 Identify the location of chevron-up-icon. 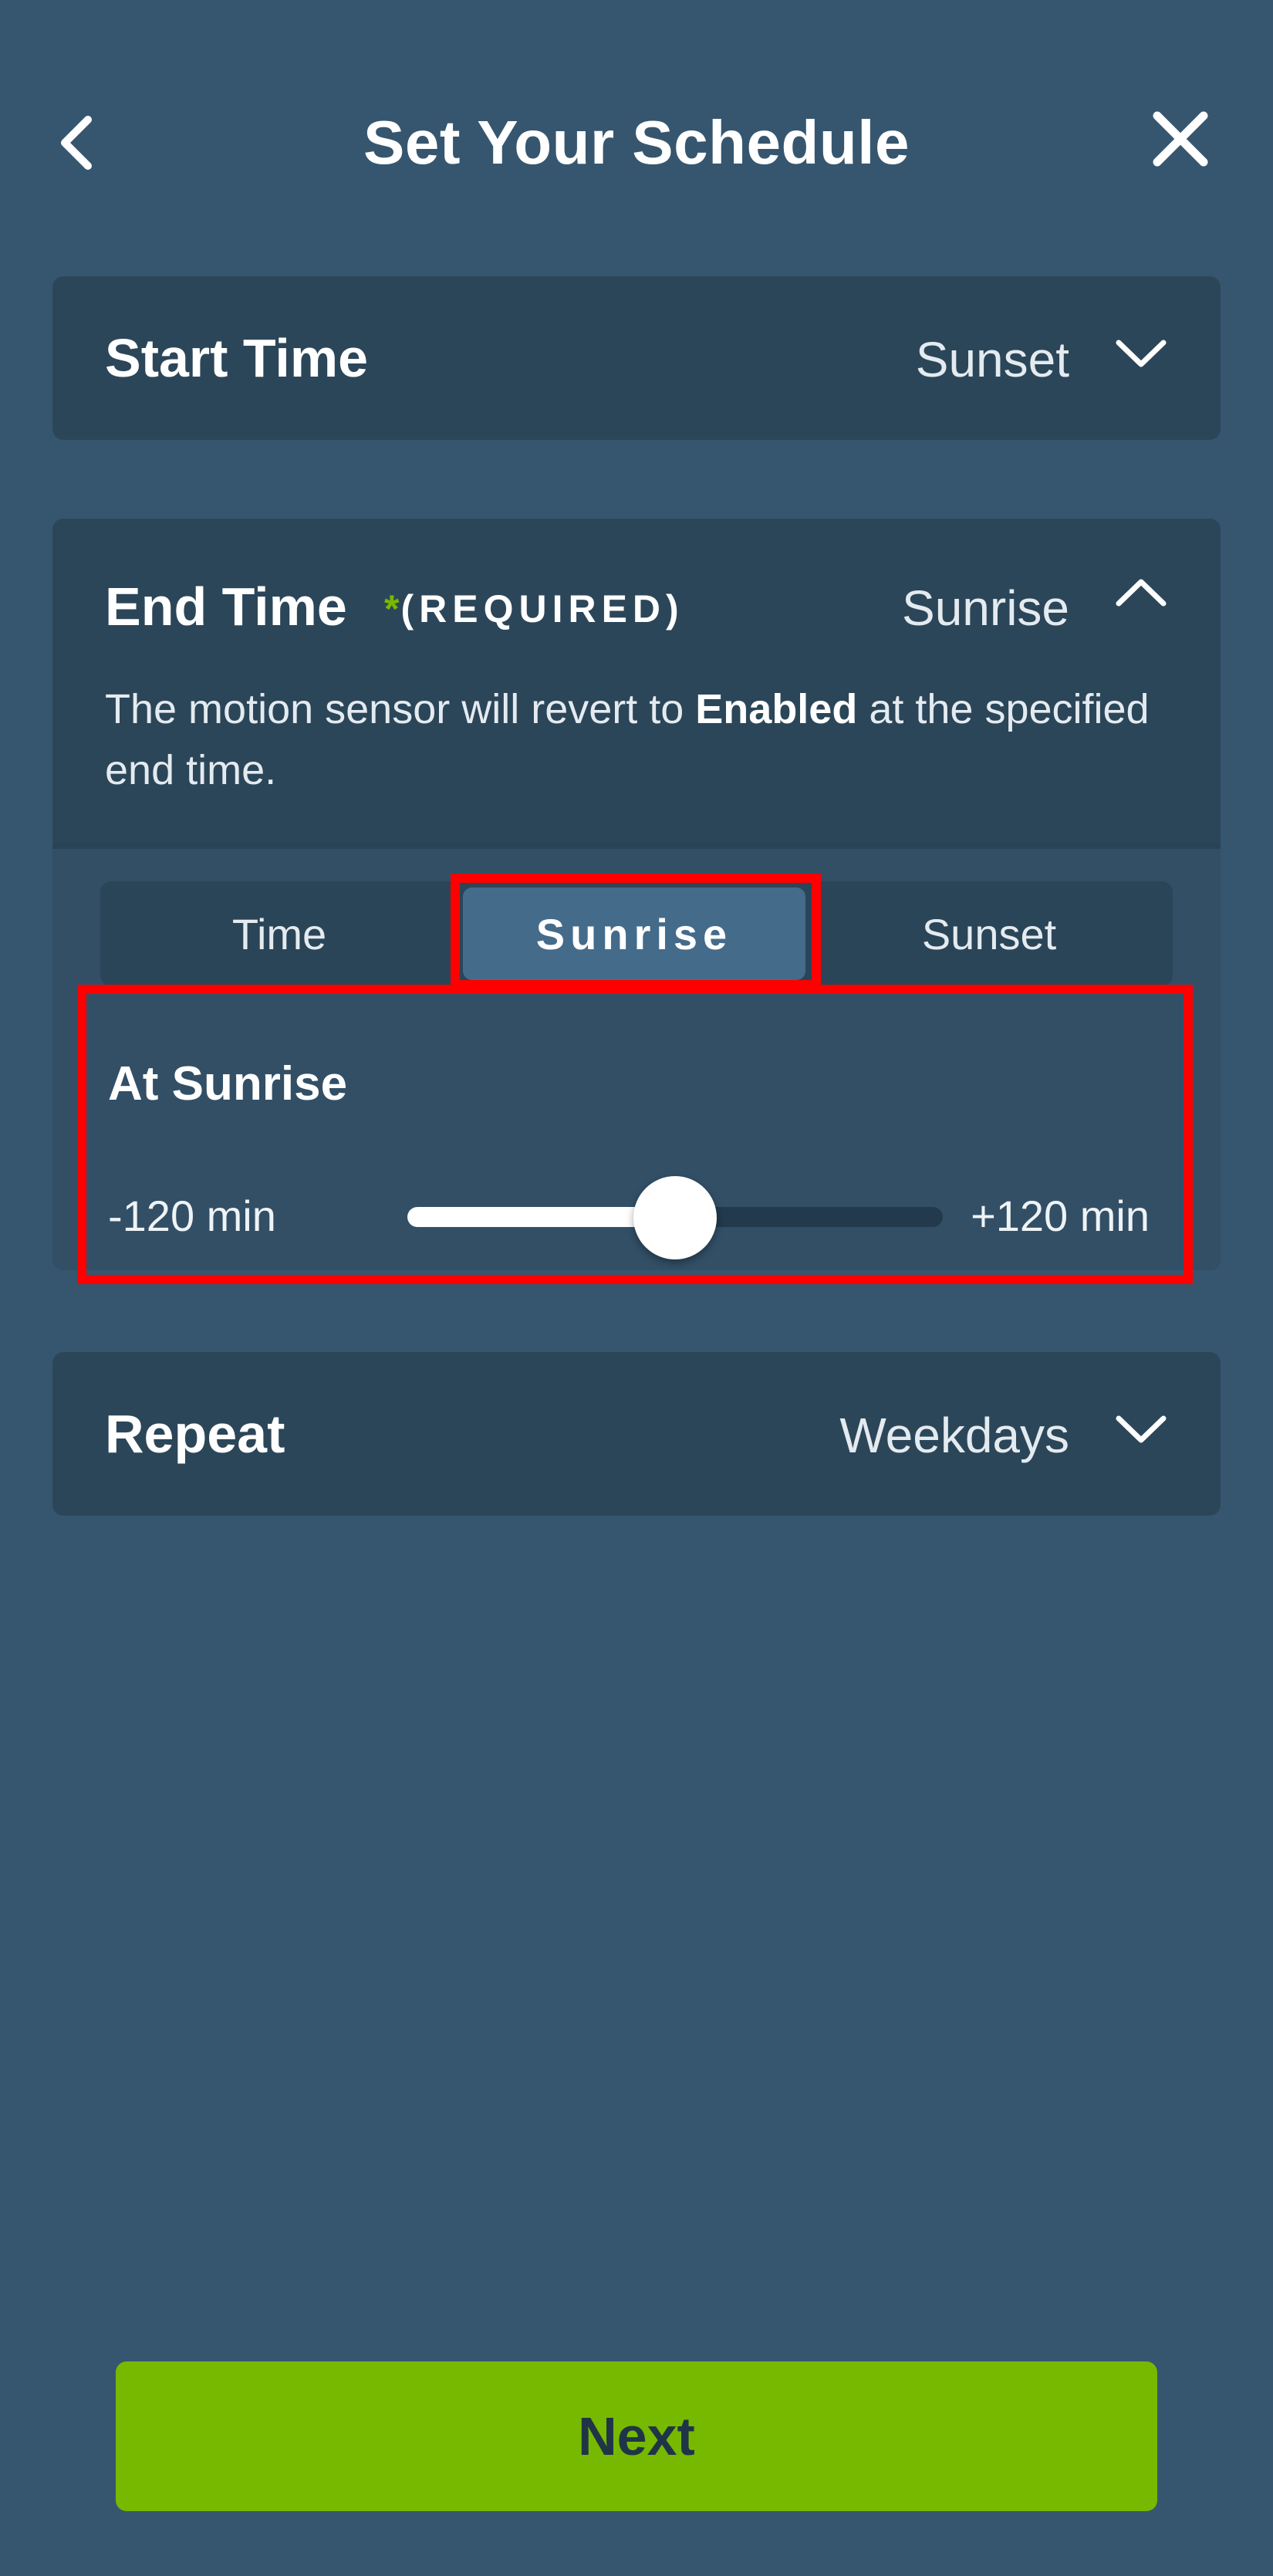
(1141, 593).